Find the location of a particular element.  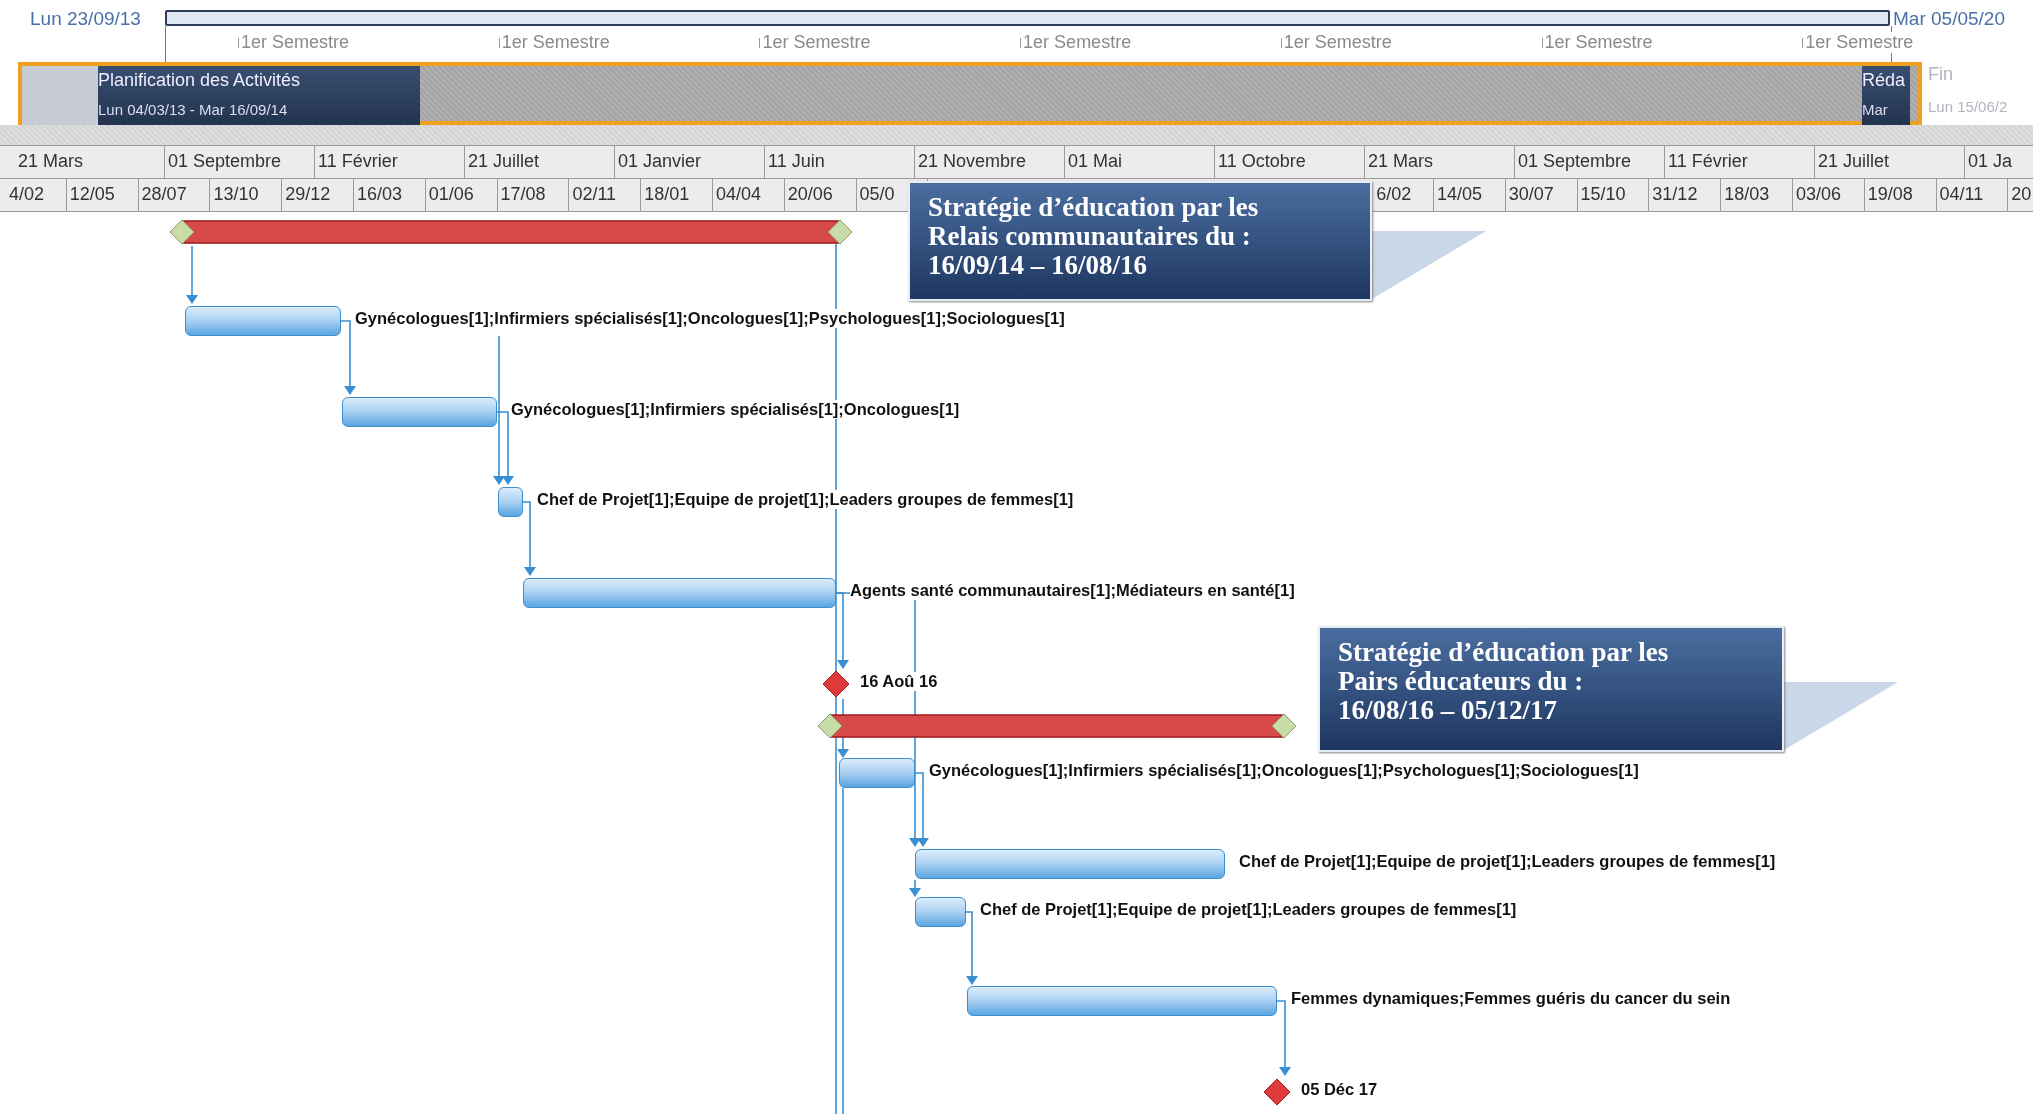

resource-label: Gynécologues[1];Infirmiers spécialisés[1];Oncologues[1] is located at coordinates (735, 409).